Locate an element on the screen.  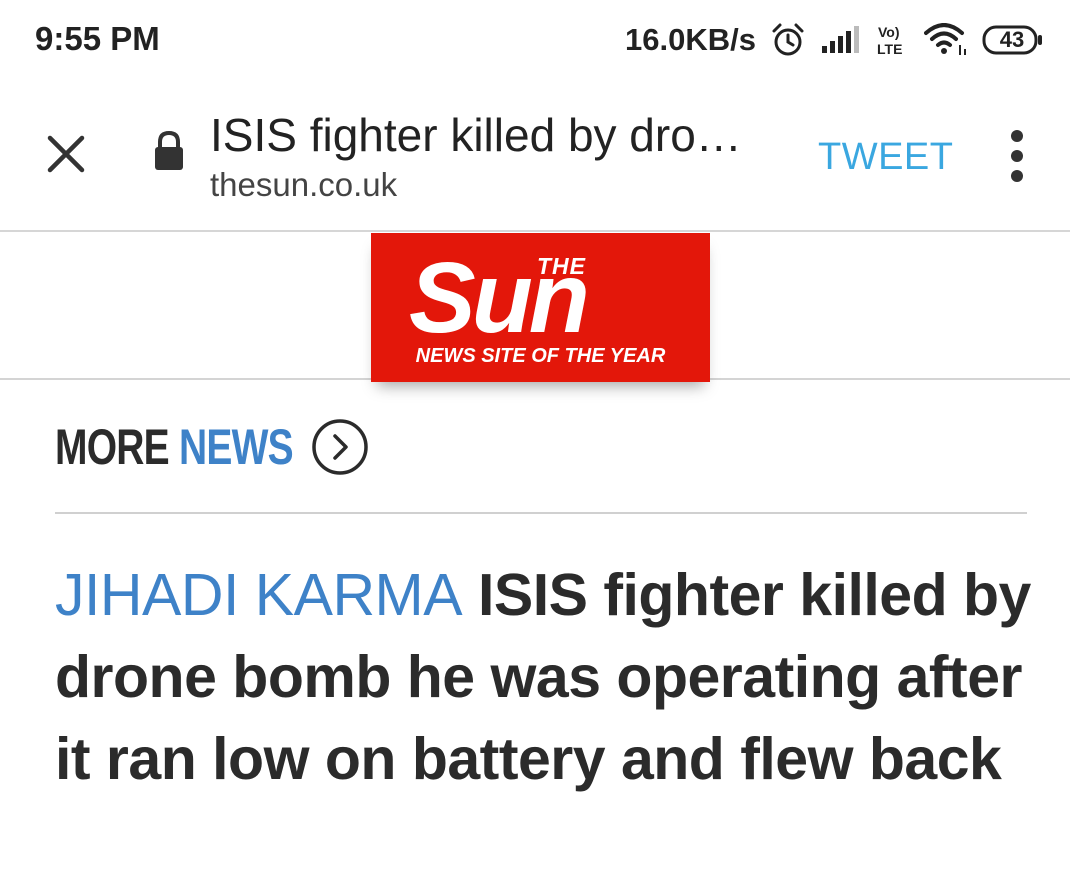
close-button is located at coordinates (66, 154).